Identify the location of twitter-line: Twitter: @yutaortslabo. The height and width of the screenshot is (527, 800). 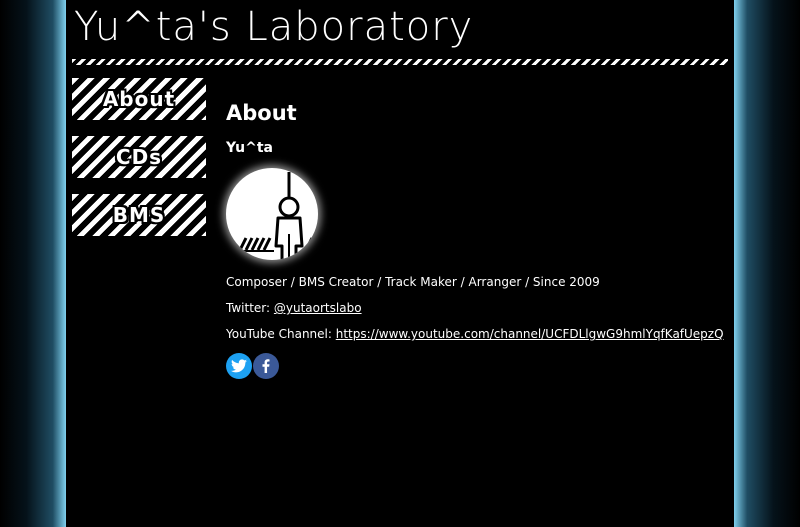
(476, 308).